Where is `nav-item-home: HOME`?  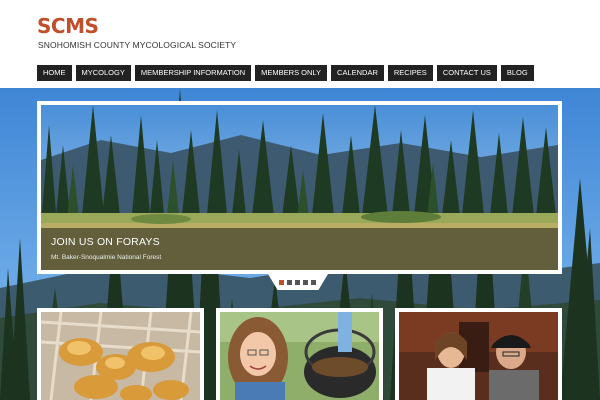 nav-item-home: HOME is located at coordinates (54, 73).